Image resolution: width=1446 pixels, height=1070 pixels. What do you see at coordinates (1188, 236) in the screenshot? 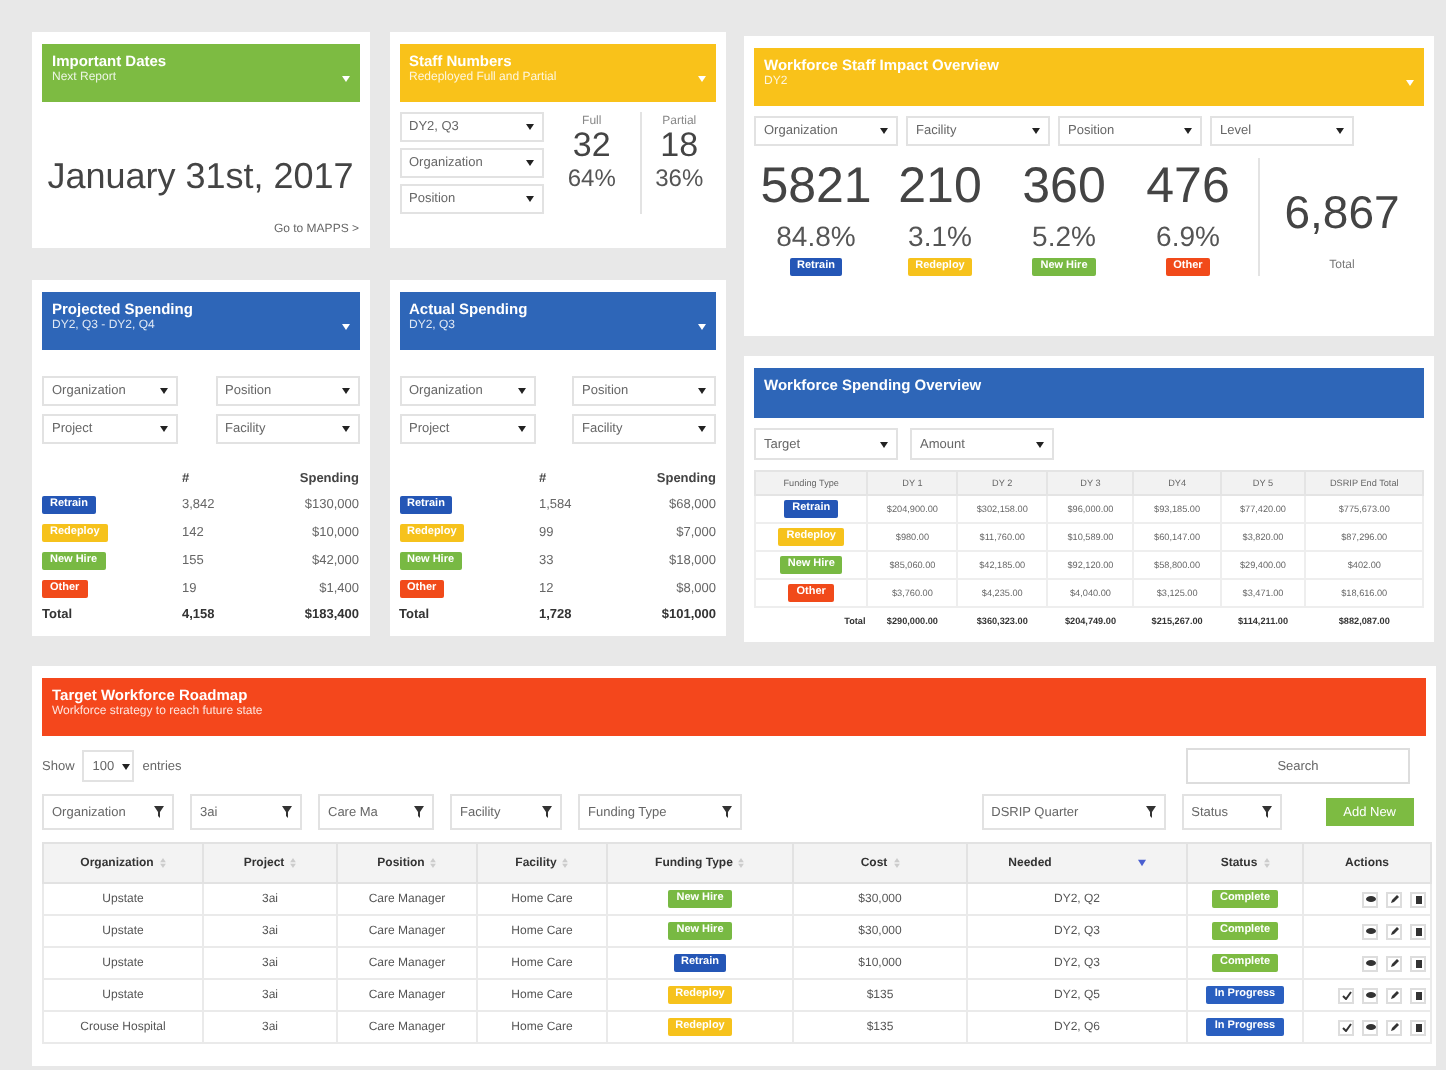
I see `stat-percent: 6.9%` at bounding box center [1188, 236].